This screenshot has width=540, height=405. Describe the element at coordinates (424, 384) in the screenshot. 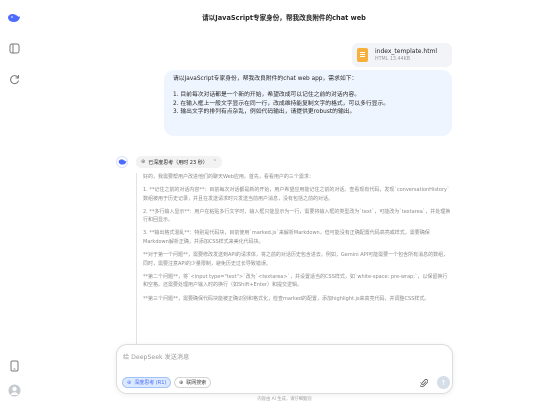

I see `paperclip-icon` at that location.